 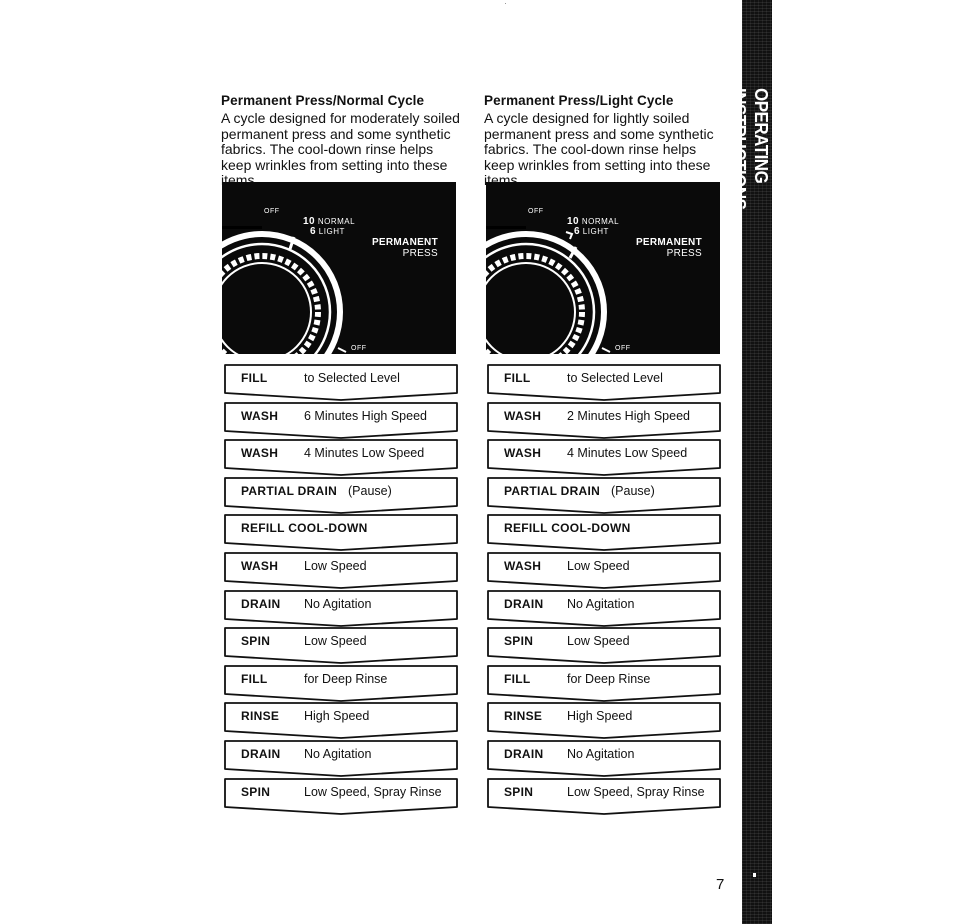 What do you see at coordinates (359, 348) in the screenshot?
I see `dial-off-bottom-label: OFF` at bounding box center [359, 348].